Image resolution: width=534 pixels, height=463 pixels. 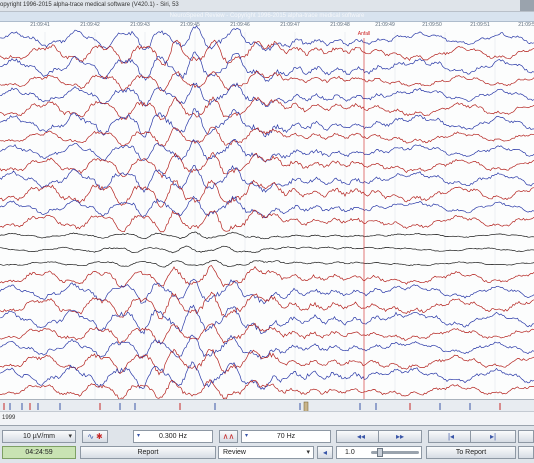 I want to click on time-display-value: 04:24:59, so click(x=39, y=452).